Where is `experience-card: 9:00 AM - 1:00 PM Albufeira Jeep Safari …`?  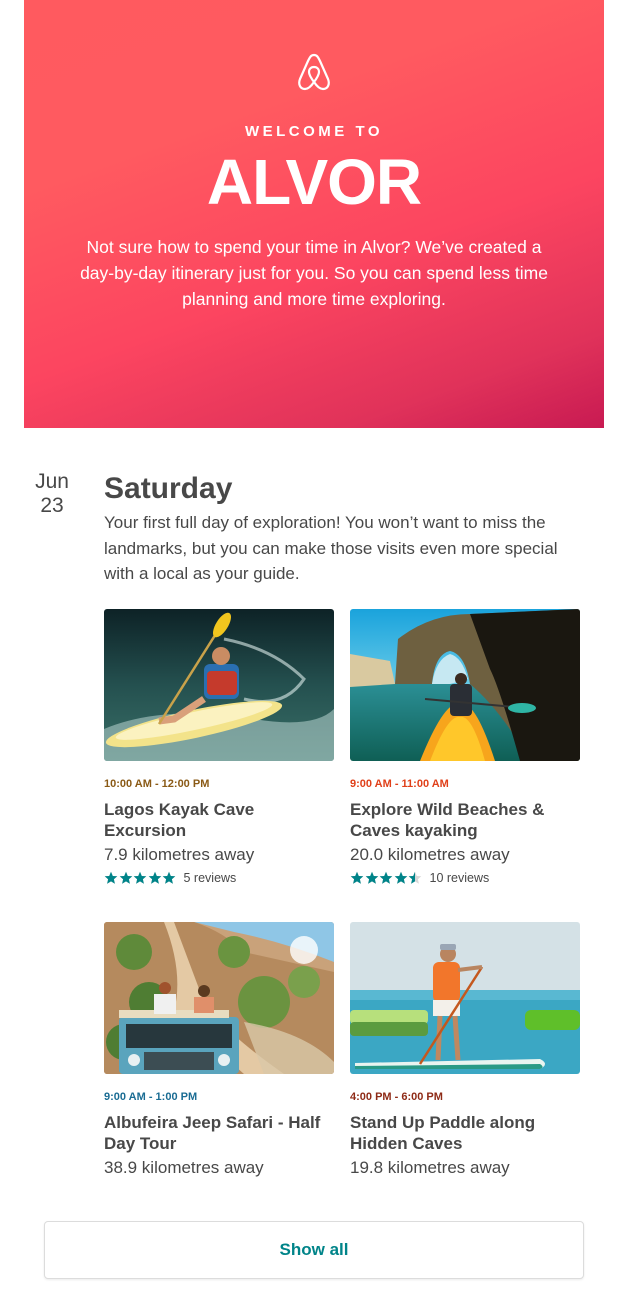
experience-card: 9:00 AM - 1:00 PM Albufeira Jeep Safari … is located at coordinates (219, 1051).